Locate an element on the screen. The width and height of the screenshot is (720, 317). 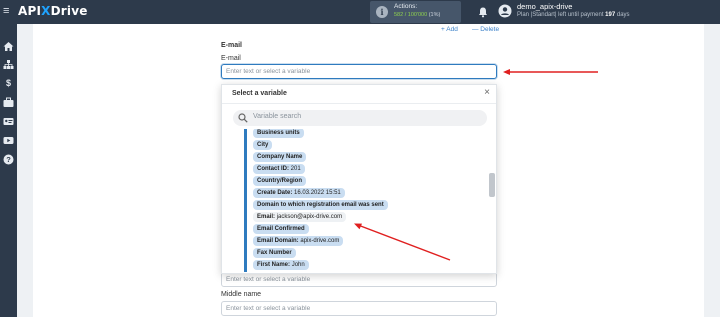
scrollbar-thumb is located at coordinates (492, 185).